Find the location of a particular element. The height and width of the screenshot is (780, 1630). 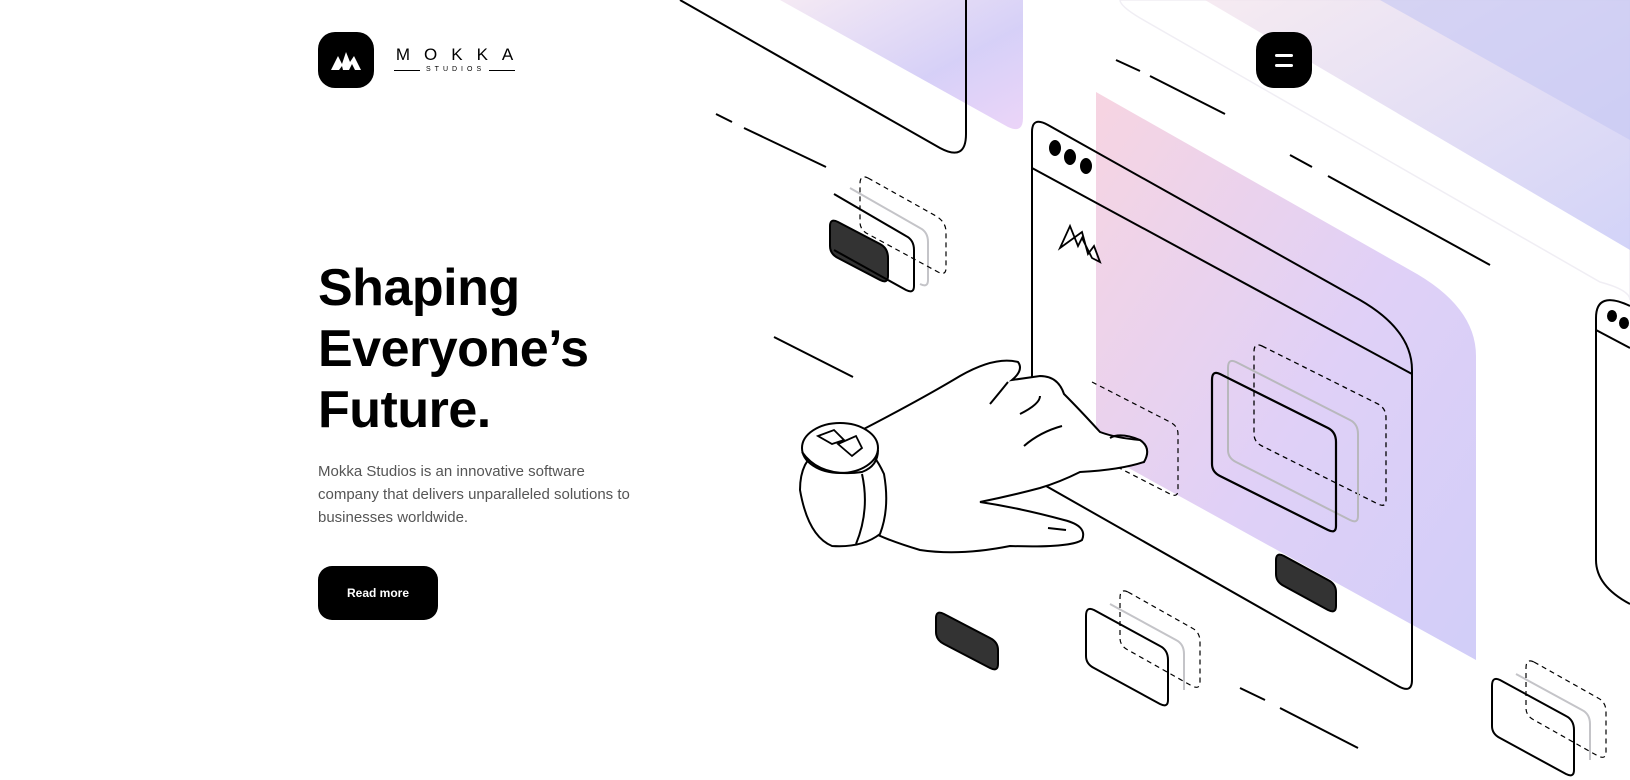

top-right-panel is located at coordinates (1374, 150).